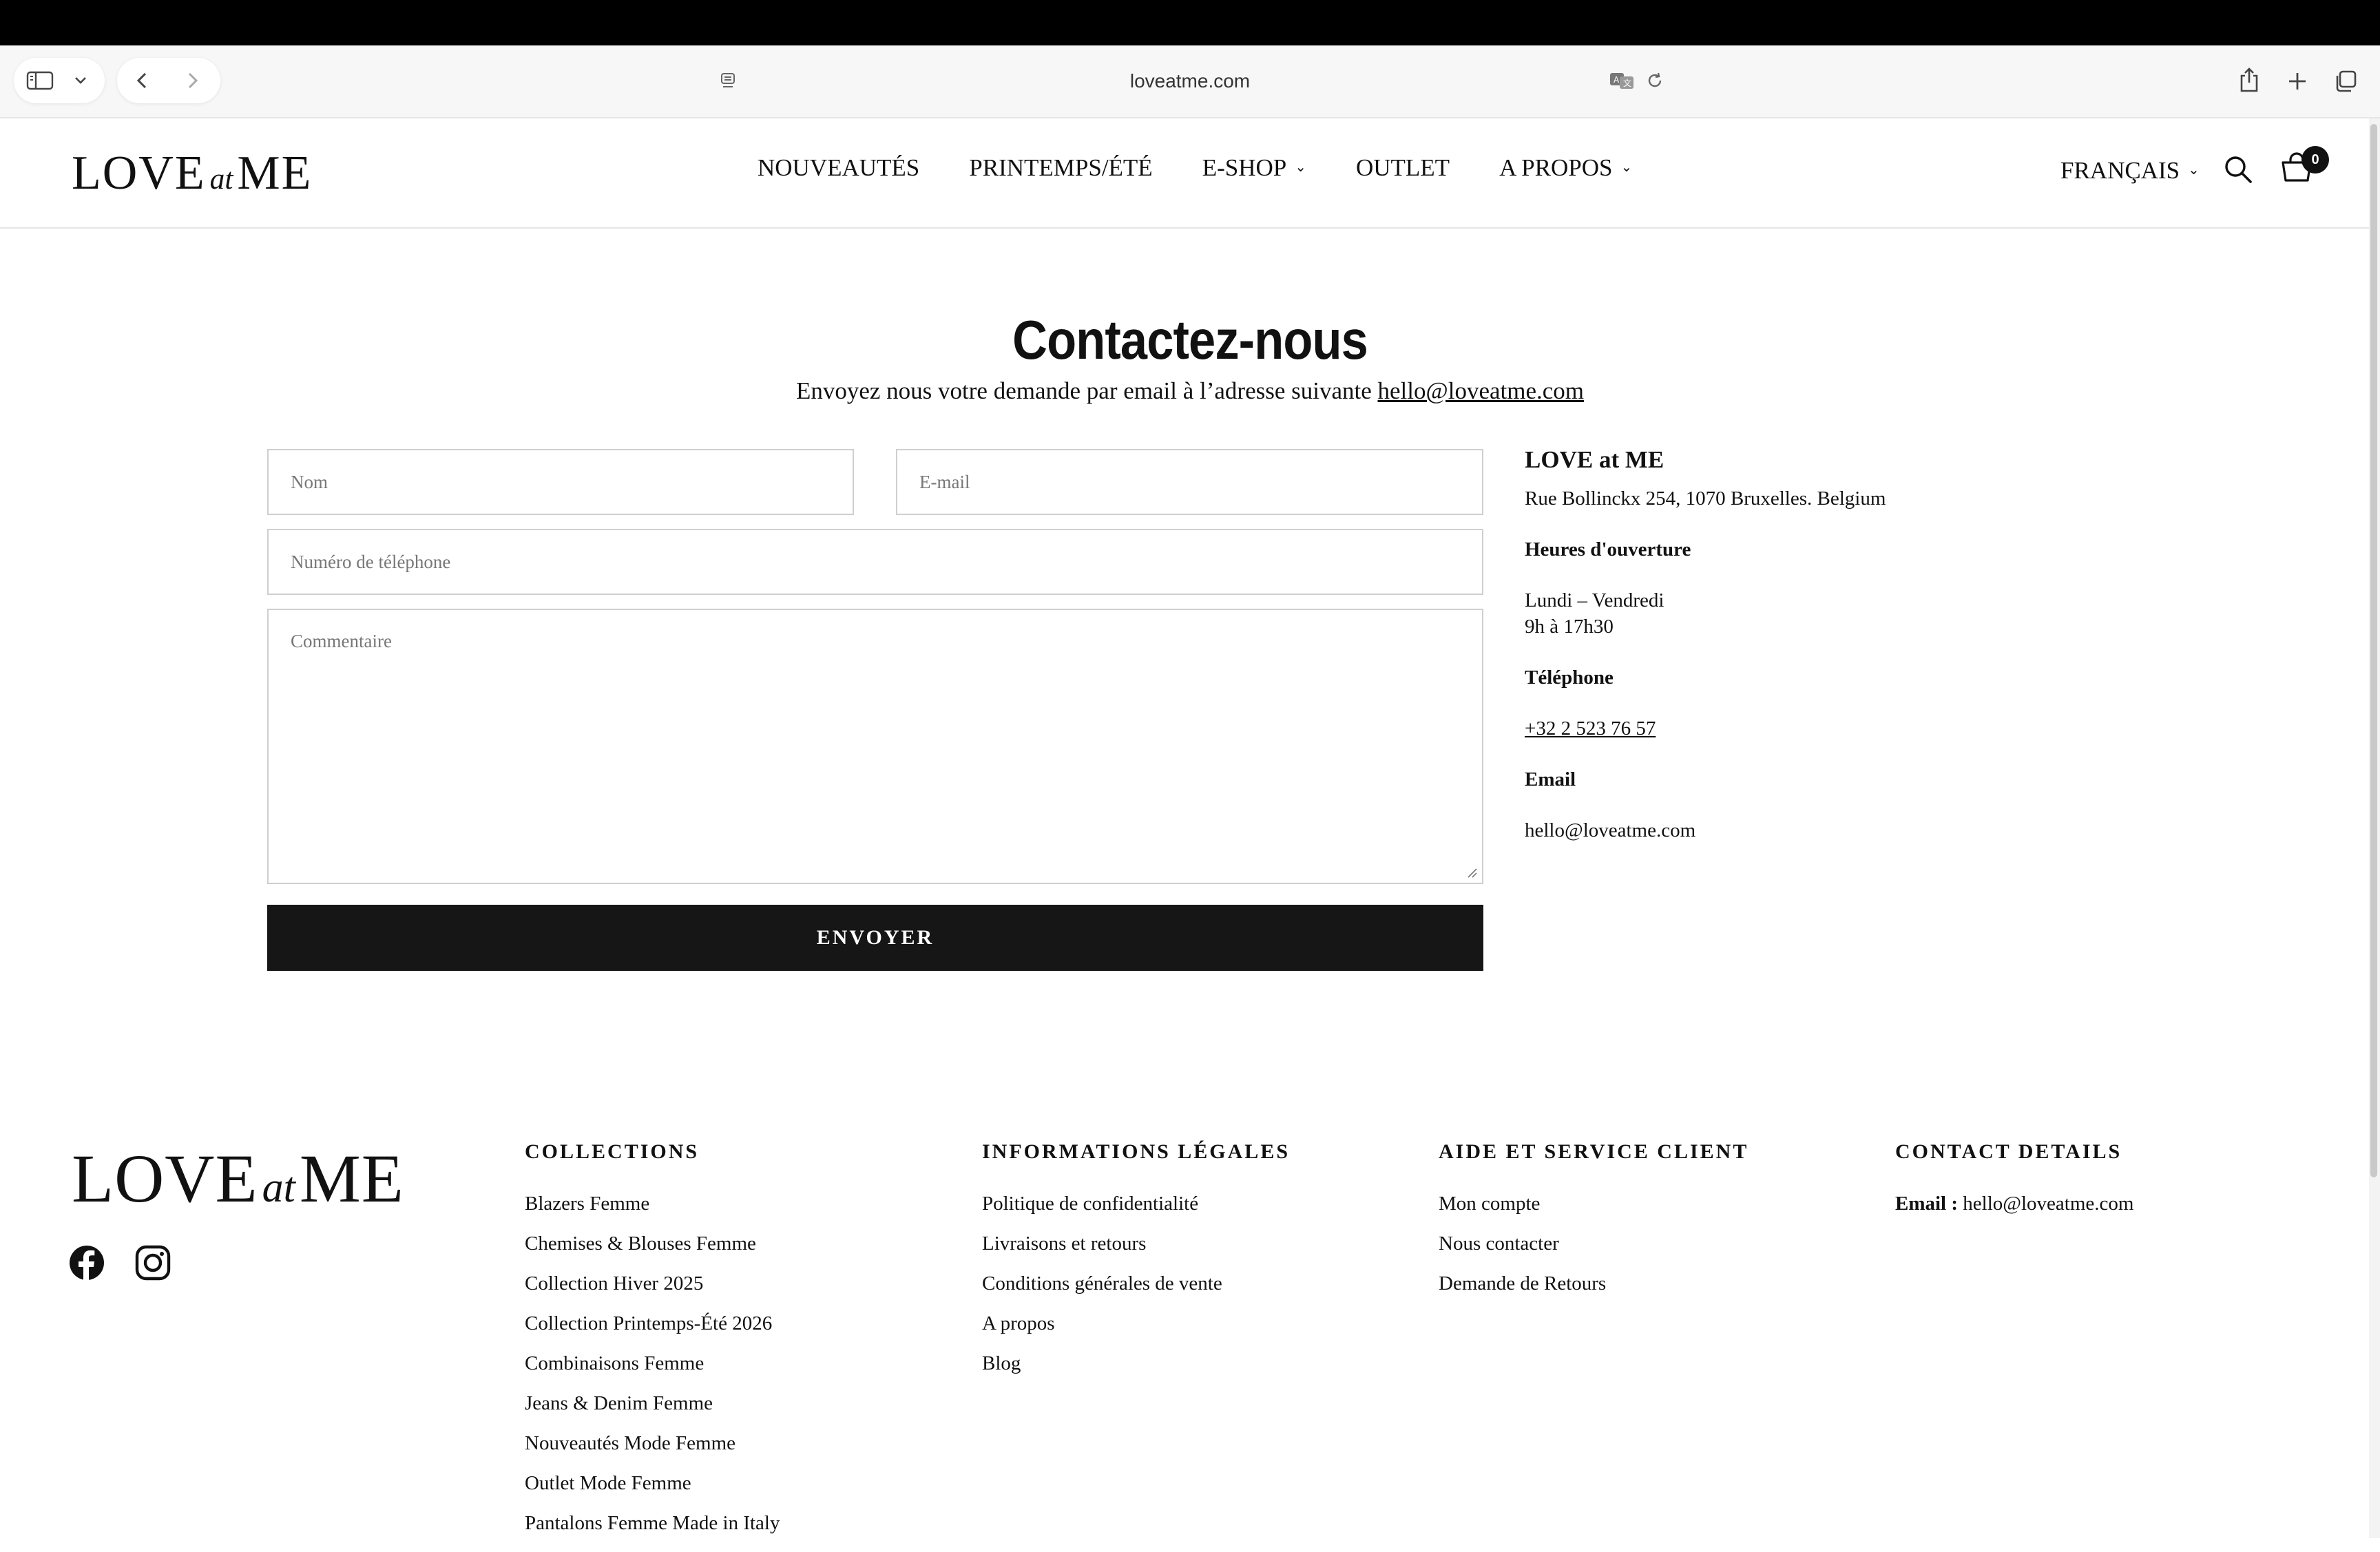 Image resolution: width=2380 pixels, height=1552 pixels. I want to click on nav-item-nouveautes: NOUVEAUTÉS, so click(839, 168).